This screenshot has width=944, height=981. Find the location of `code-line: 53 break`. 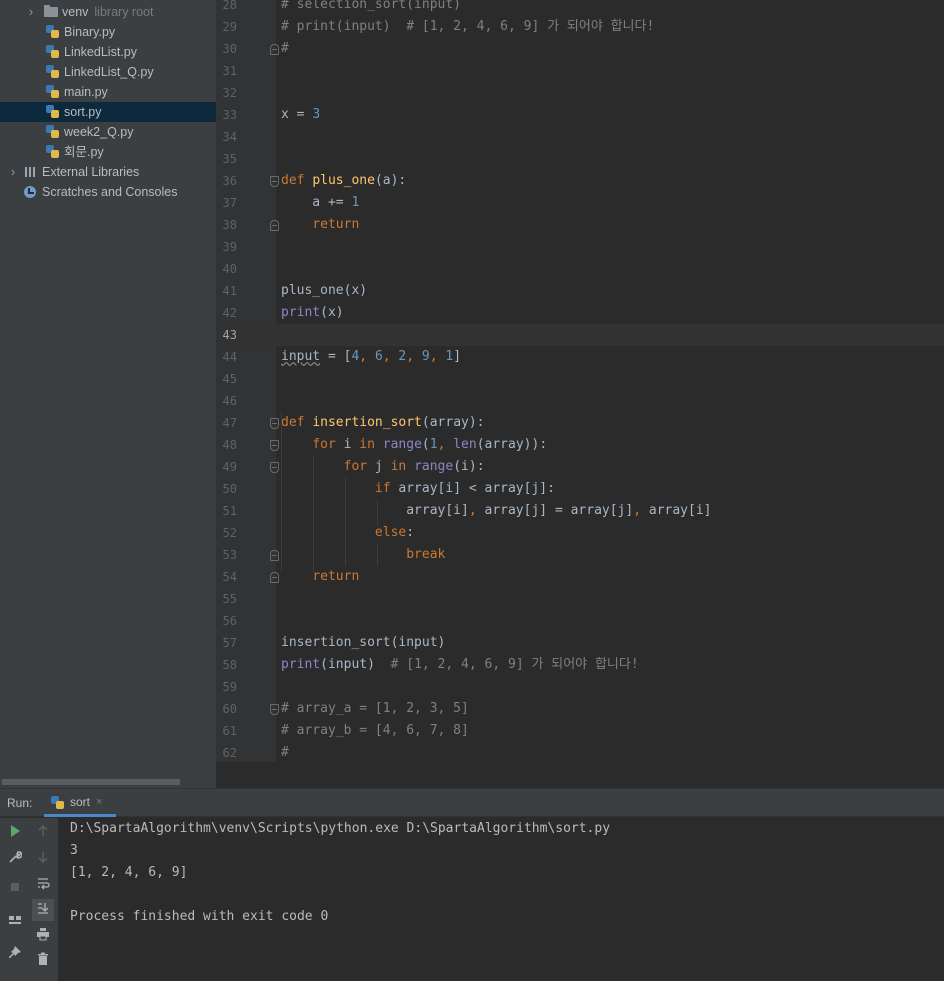

code-line: 53 break is located at coordinates (580, 555).